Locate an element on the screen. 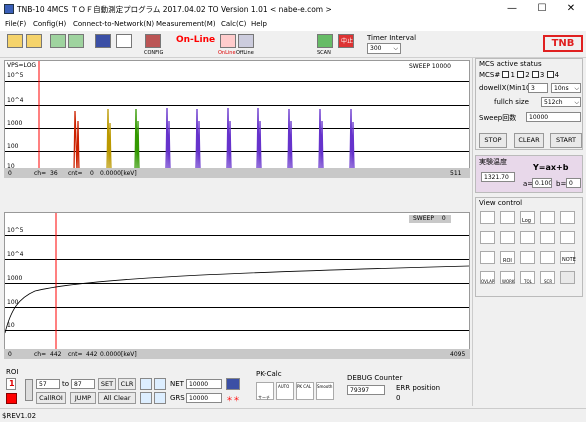 The height and width of the screenshot is (422, 586). shrink-vertical-icon is located at coordinates (507, 237).